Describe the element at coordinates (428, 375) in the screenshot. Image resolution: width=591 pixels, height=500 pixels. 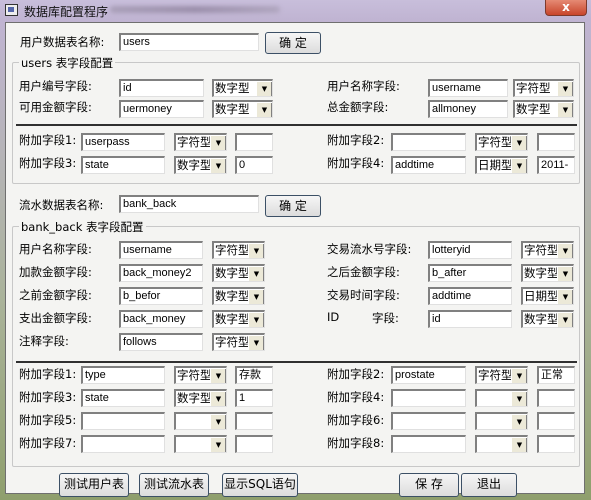
I see `flow-extra-2-input: prostate` at that location.